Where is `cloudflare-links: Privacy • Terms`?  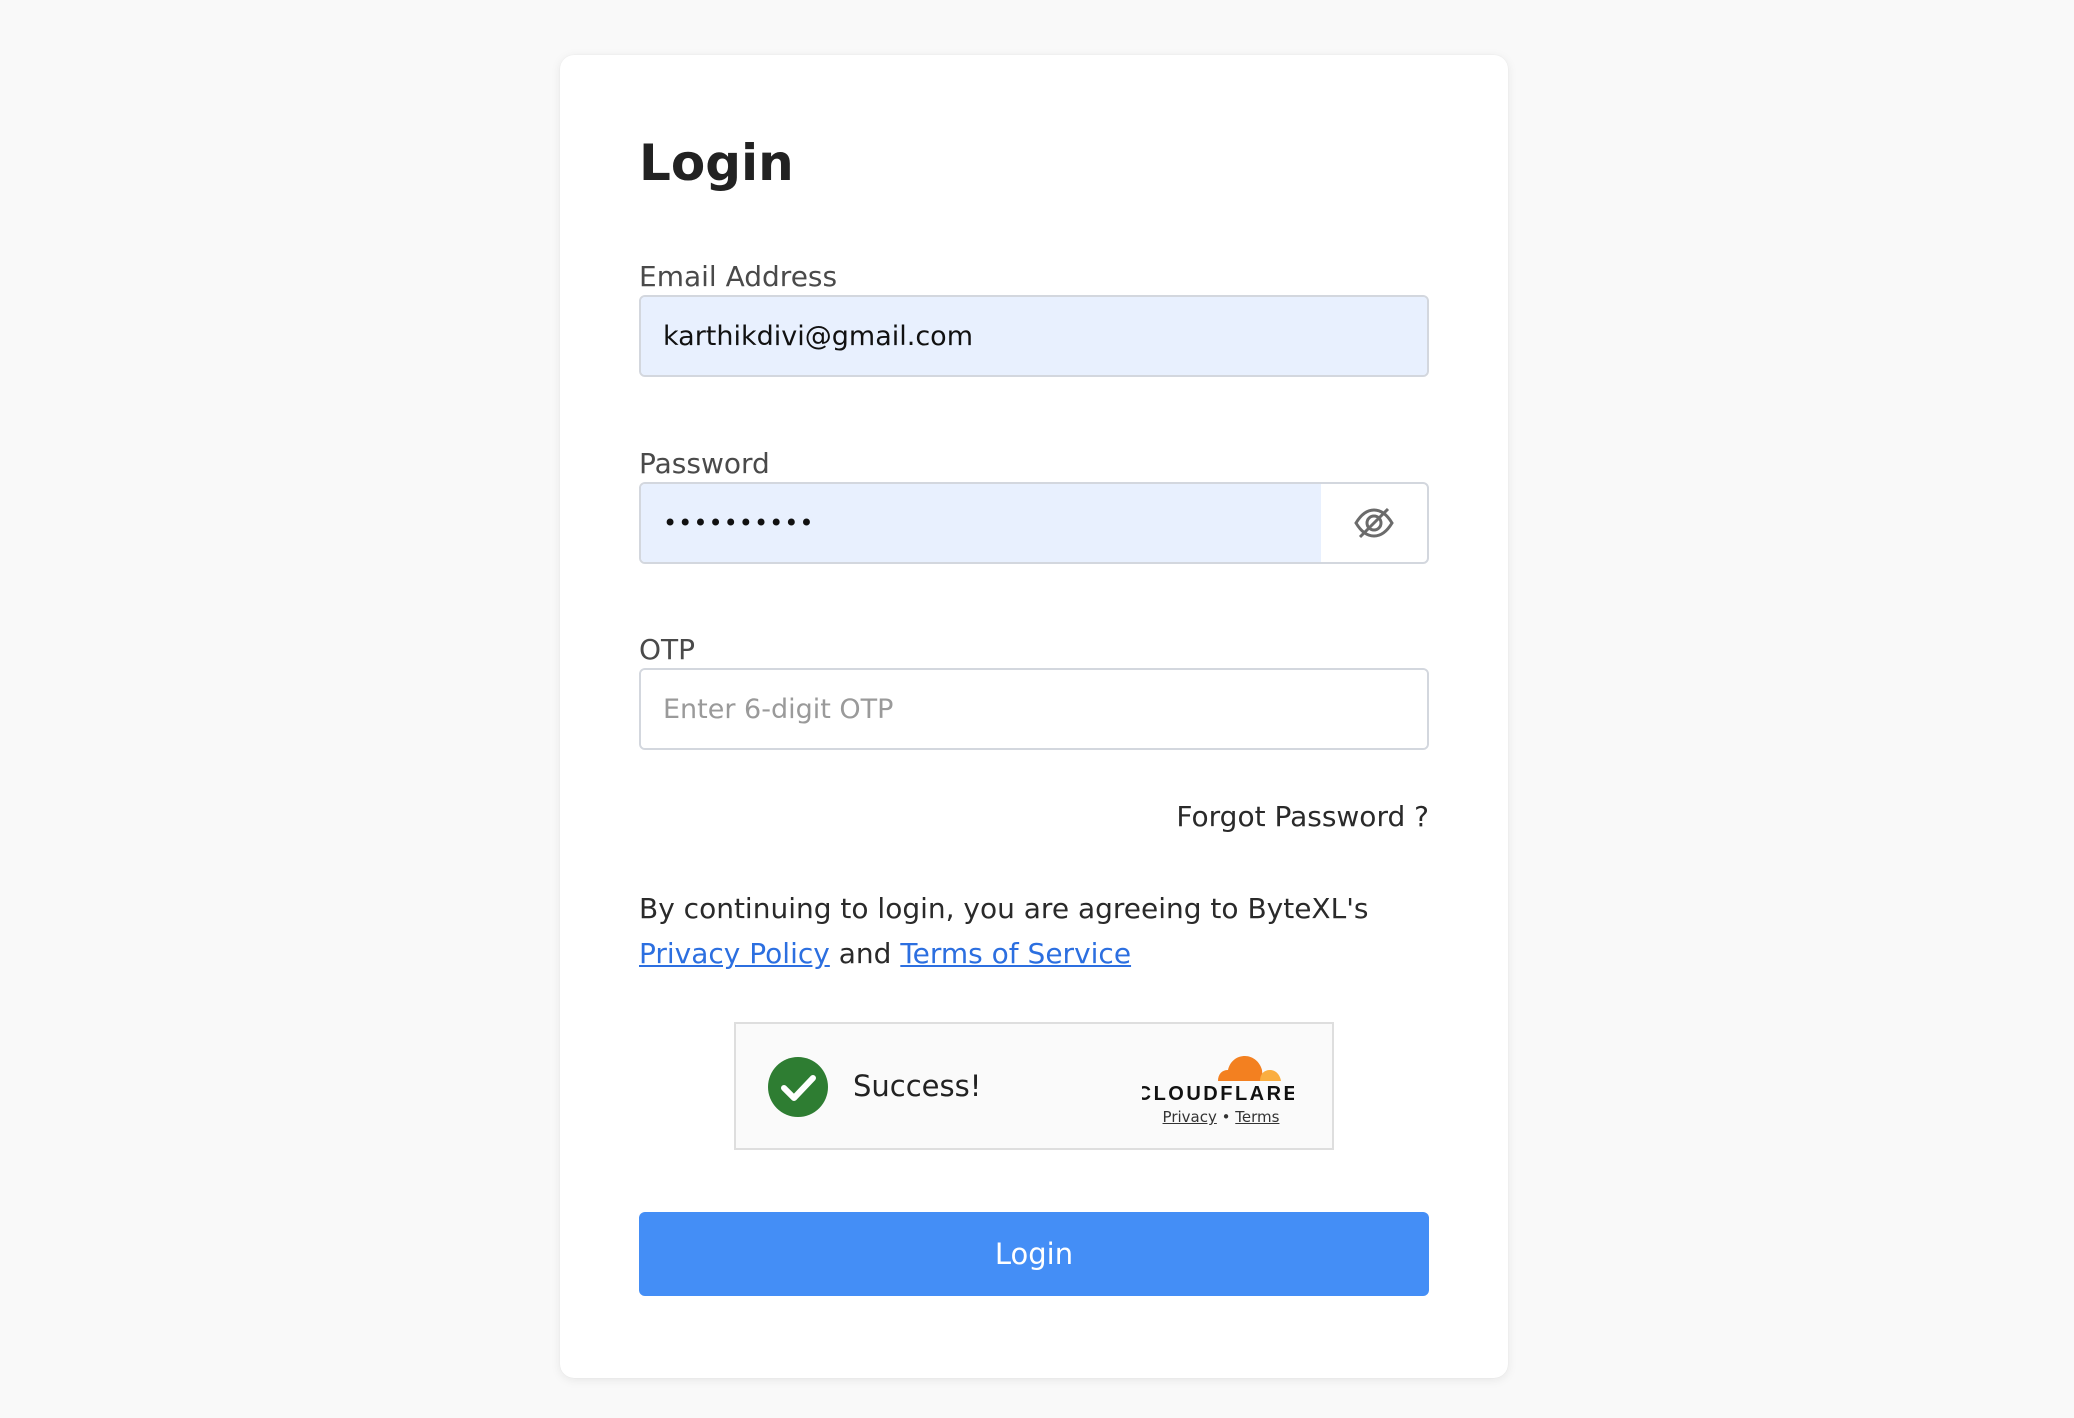 cloudflare-links: Privacy • Terms is located at coordinates (1221, 1117).